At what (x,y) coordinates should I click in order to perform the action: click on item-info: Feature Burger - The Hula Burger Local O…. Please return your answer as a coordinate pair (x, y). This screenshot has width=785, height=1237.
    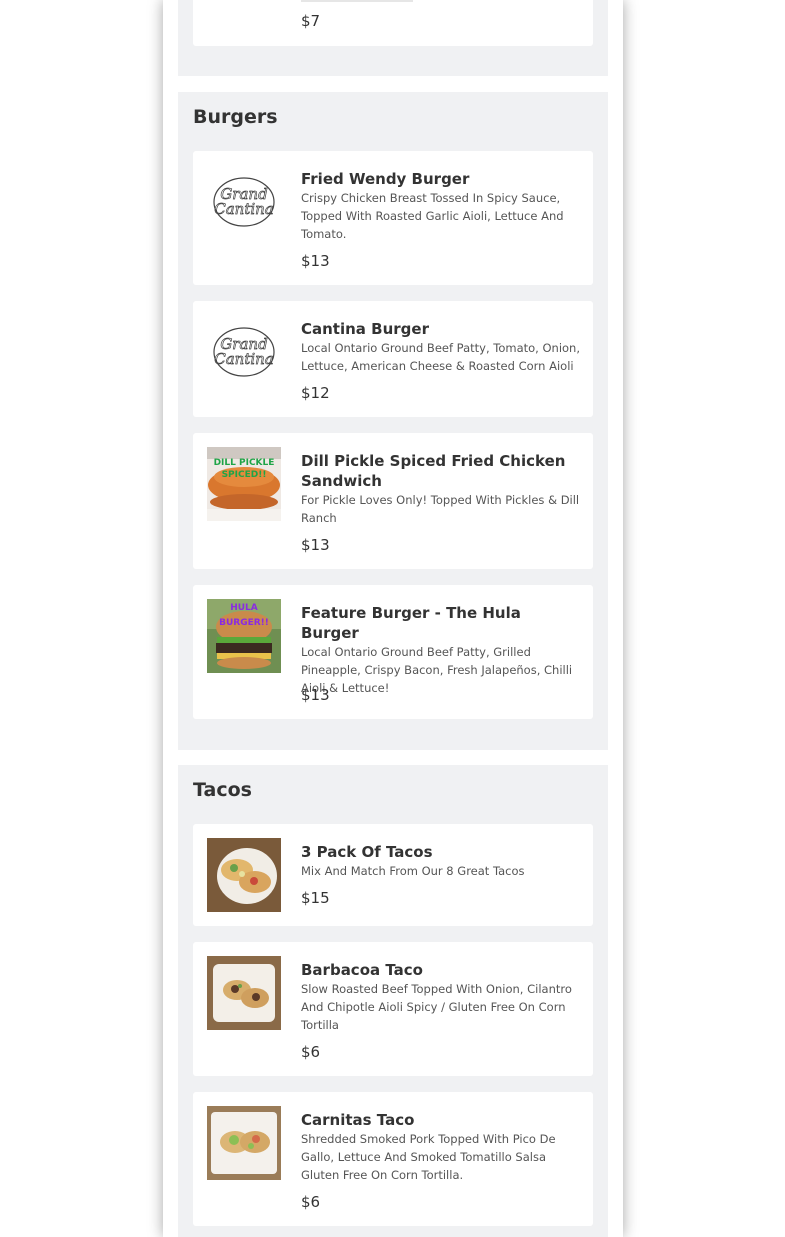
    Looking at the image, I should click on (441, 650).